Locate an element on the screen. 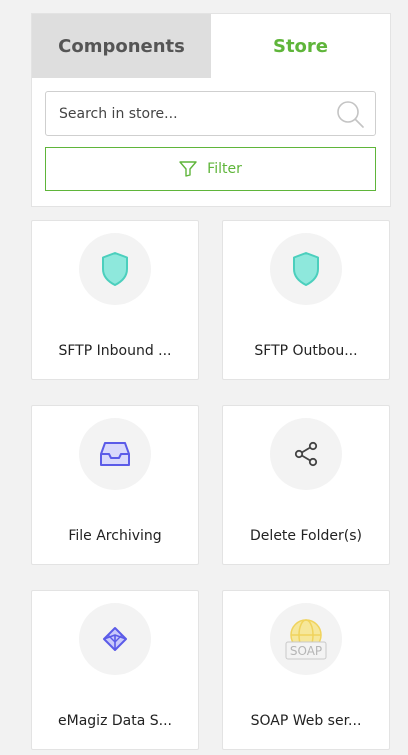 The width and height of the screenshot is (408, 755). card-icon-circle: SOAP is located at coordinates (306, 639).